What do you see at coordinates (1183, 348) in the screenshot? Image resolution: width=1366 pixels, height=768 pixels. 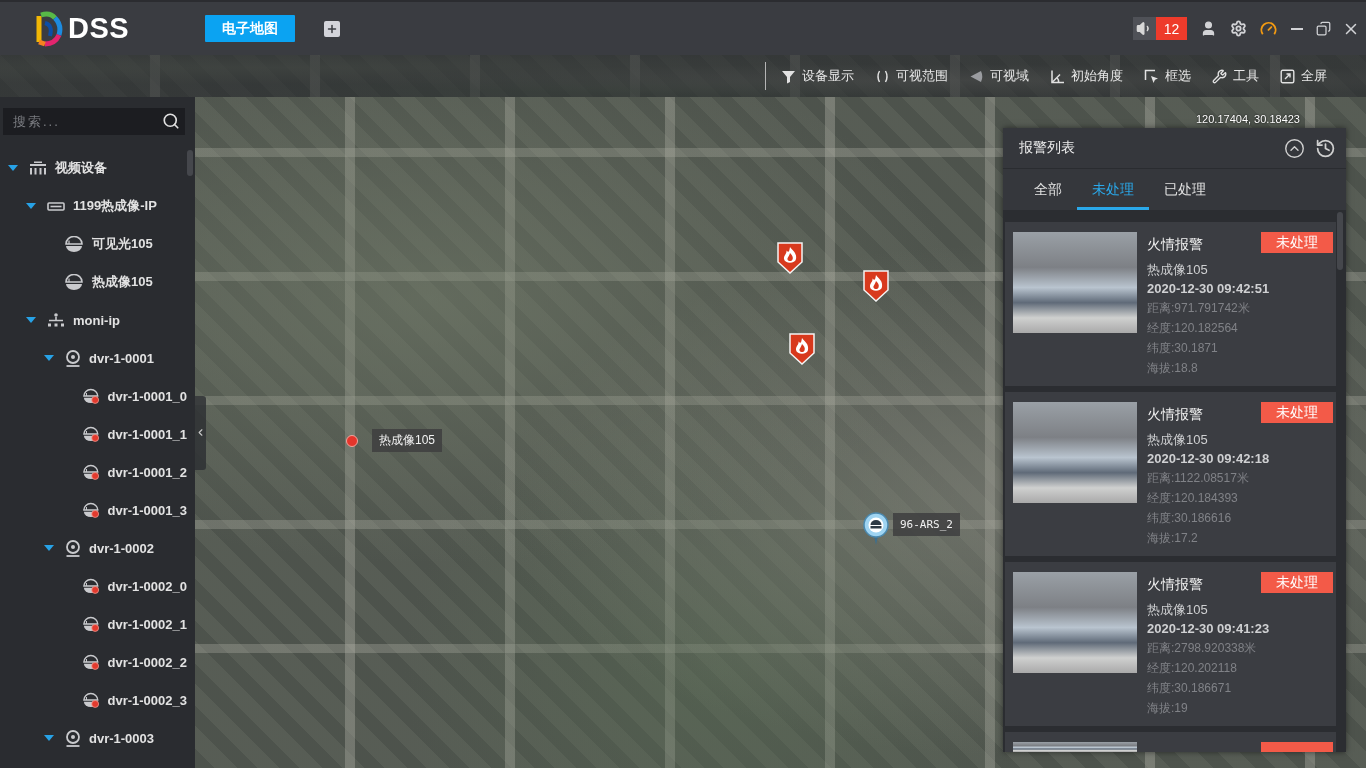 I see `latitude-text: 纬度:30.1871` at bounding box center [1183, 348].